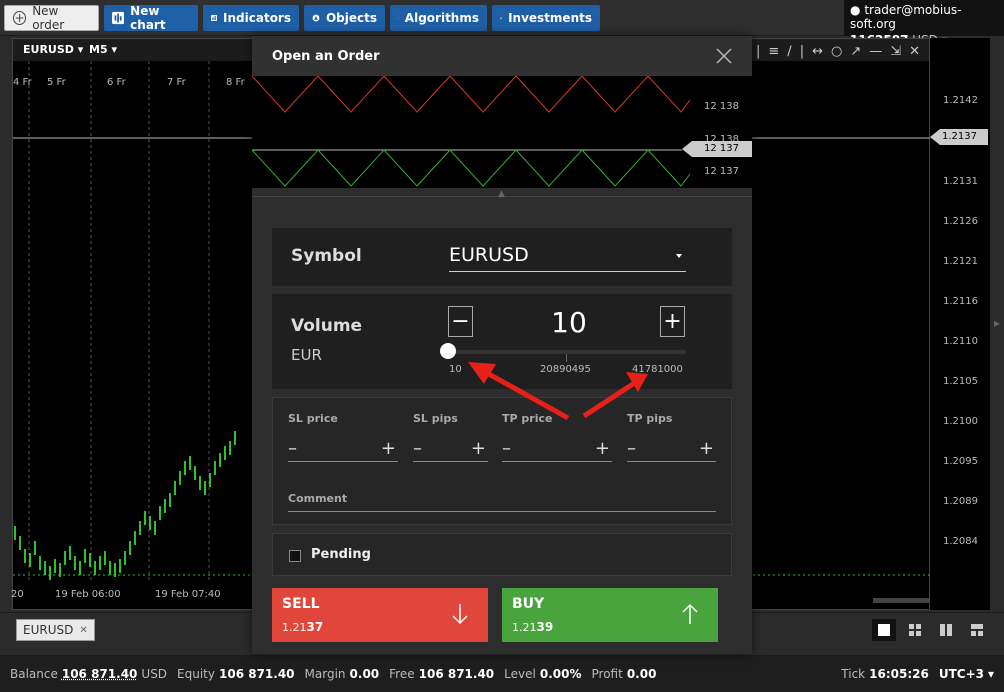  What do you see at coordinates (884, 630) in the screenshot?
I see `layout-single-button` at bounding box center [884, 630].